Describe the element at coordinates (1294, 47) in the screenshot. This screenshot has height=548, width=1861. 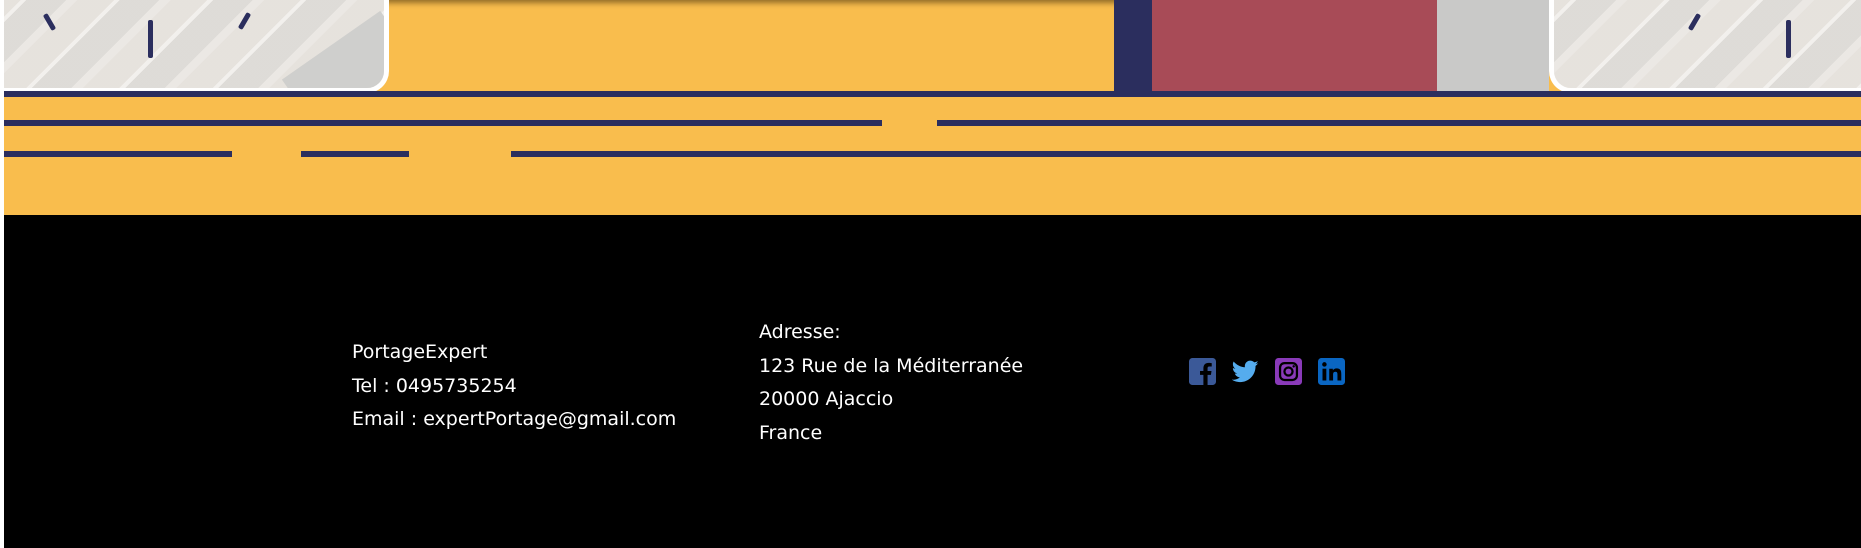
I see `door` at that location.